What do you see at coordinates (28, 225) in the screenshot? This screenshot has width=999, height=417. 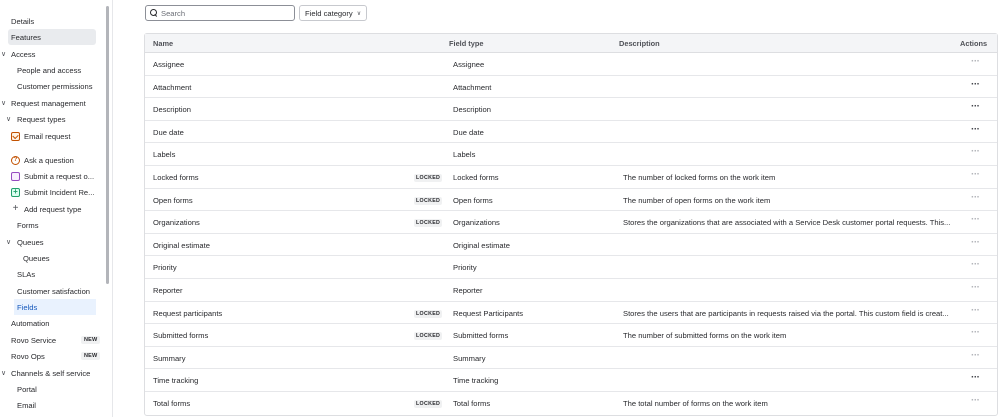 I see `sidebar-item-forms: Forms` at bounding box center [28, 225].